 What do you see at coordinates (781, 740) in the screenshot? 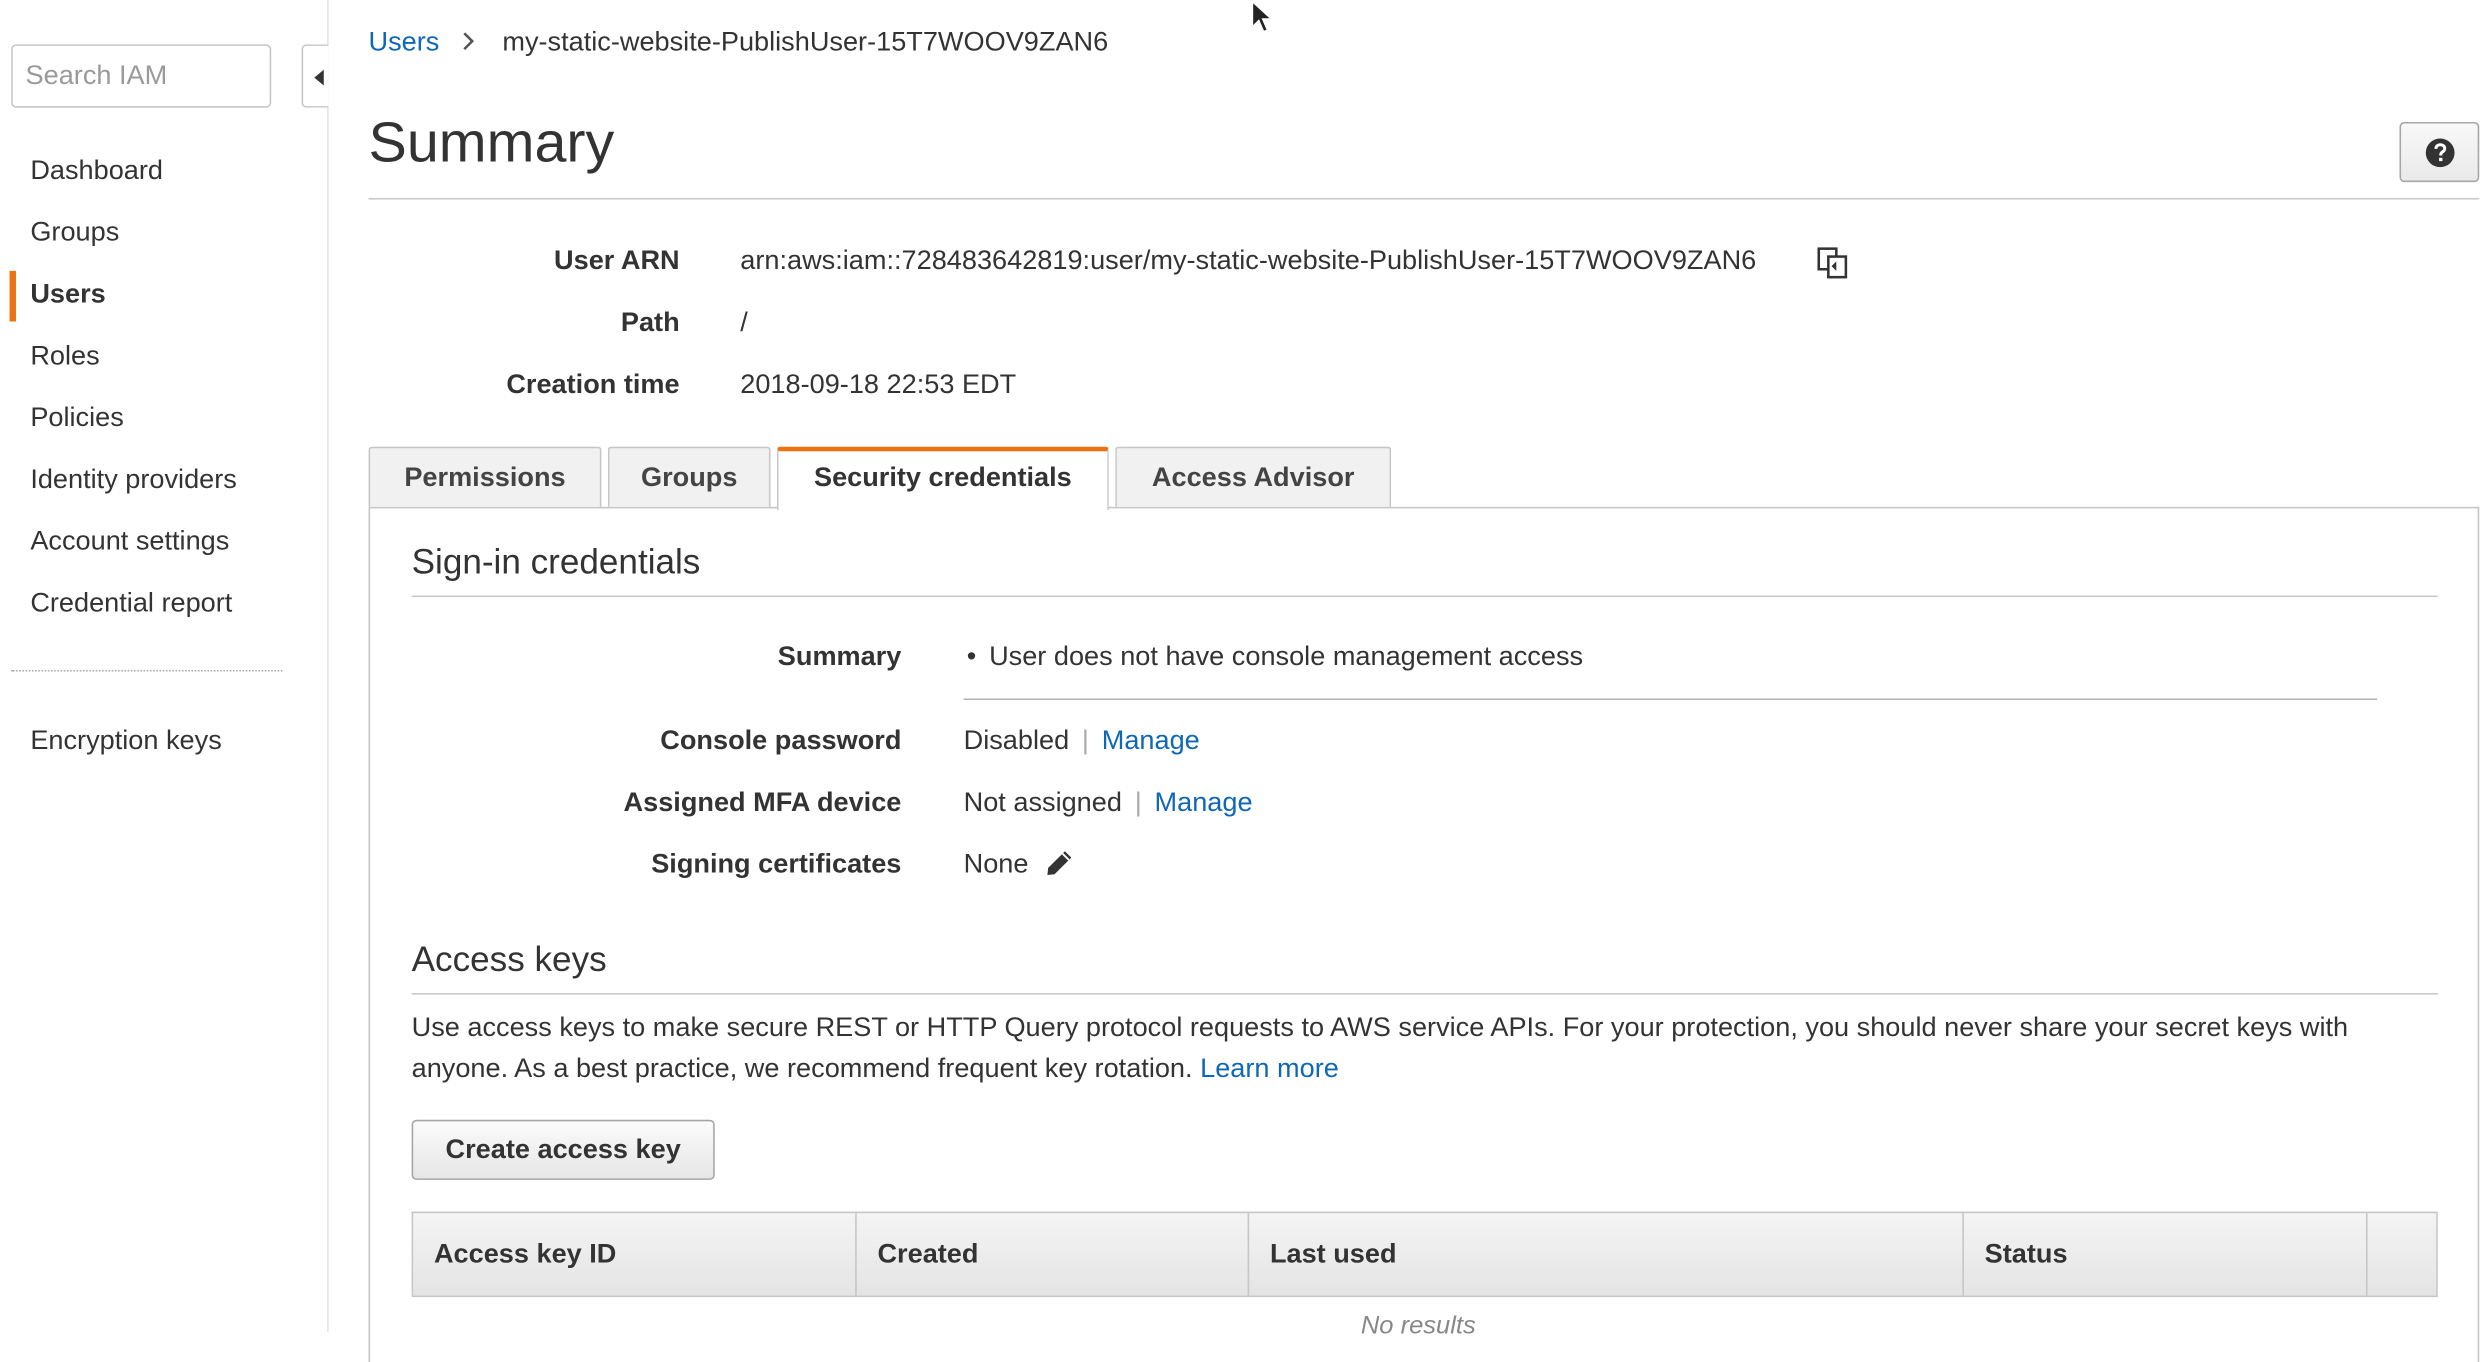
I see `console-password-label: Console password` at bounding box center [781, 740].